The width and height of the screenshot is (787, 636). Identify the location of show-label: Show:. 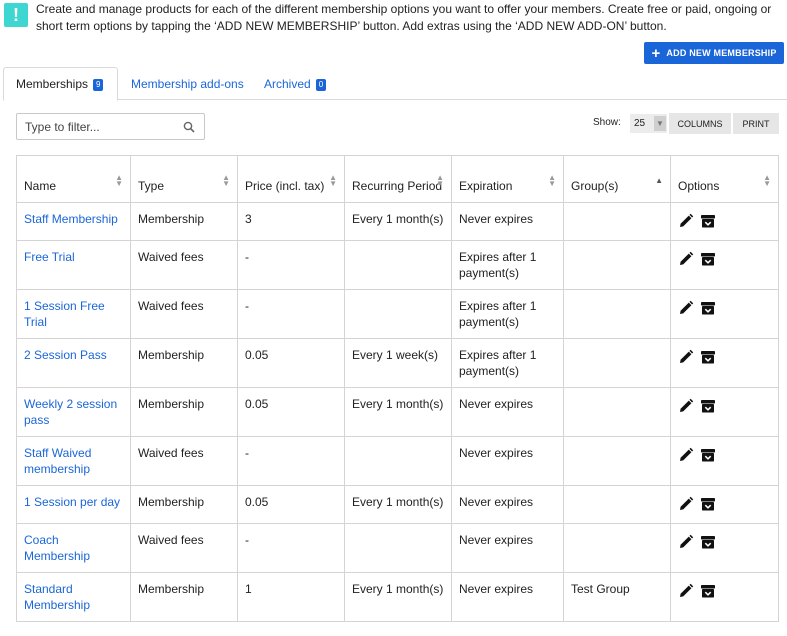
(607, 122).